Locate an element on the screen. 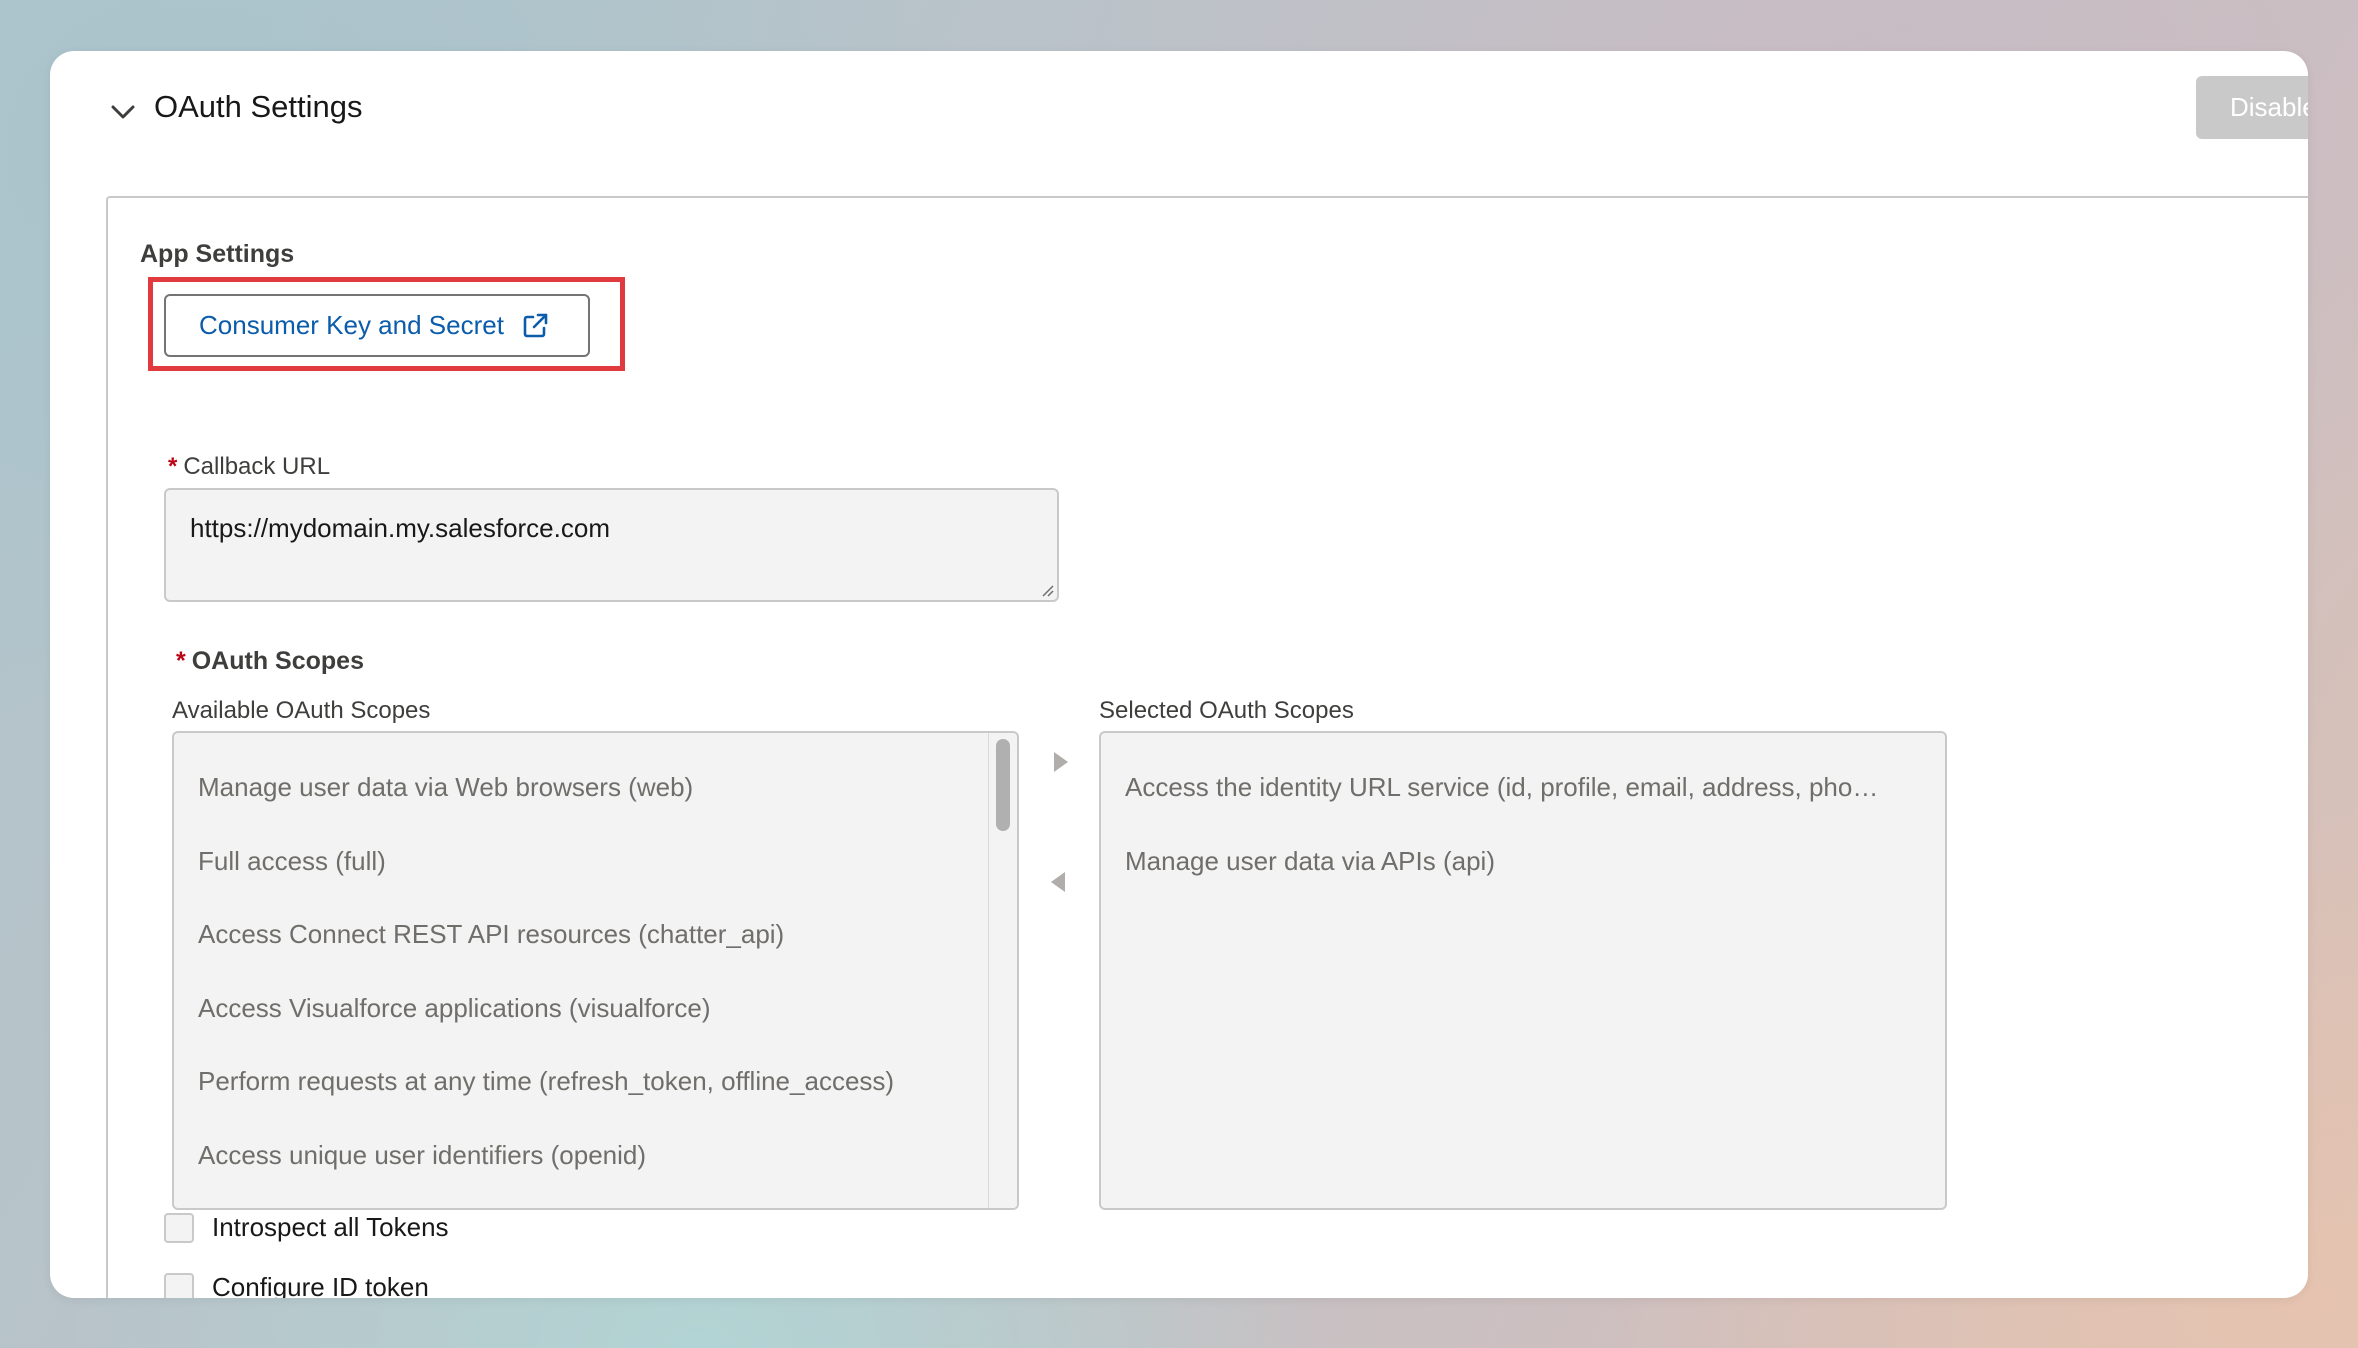 The height and width of the screenshot is (1348, 2358). section-header: OAuth Settings Disable is located at coordinates (1179, 111).